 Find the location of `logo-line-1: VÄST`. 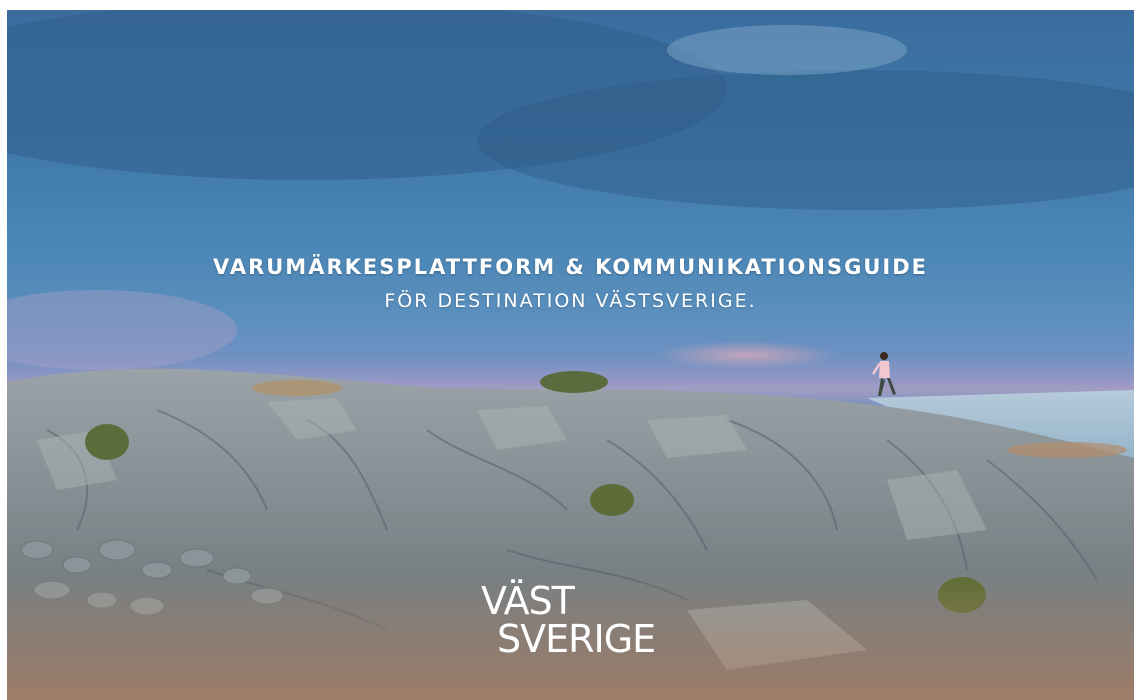

logo-line-1: VÄST is located at coordinates (528, 601).